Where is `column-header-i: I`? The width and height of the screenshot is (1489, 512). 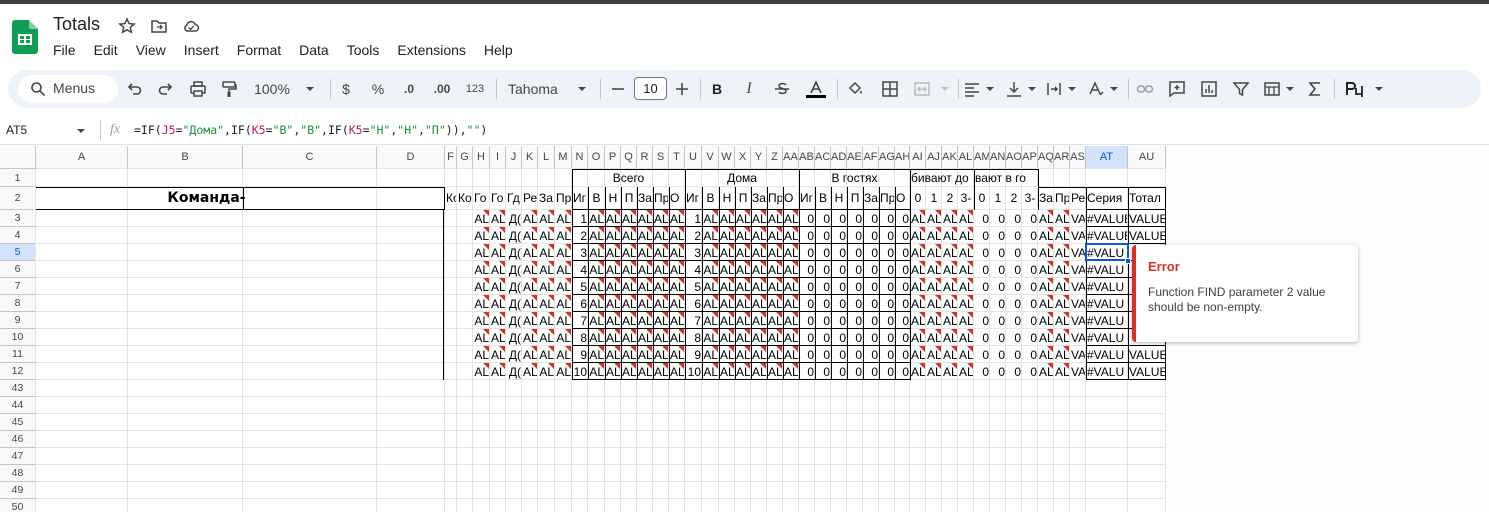 column-header-i: I is located at coordinates (498, 157).